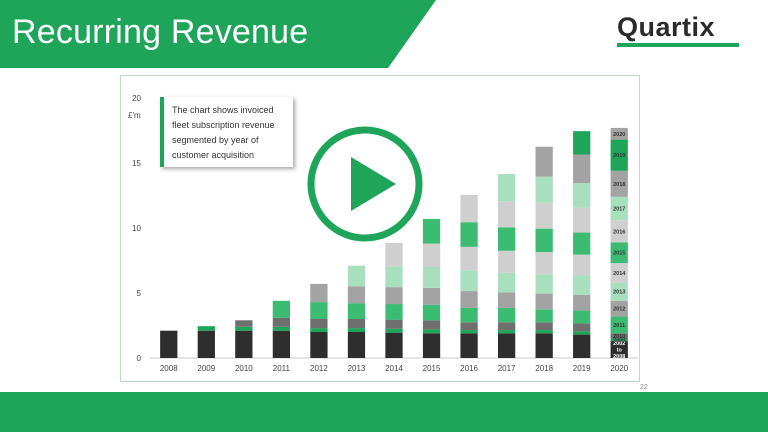  What do you see at coordinates (620, 351) in the screenshot?
I see `segment-label: to` at bounding box center [620, 351].